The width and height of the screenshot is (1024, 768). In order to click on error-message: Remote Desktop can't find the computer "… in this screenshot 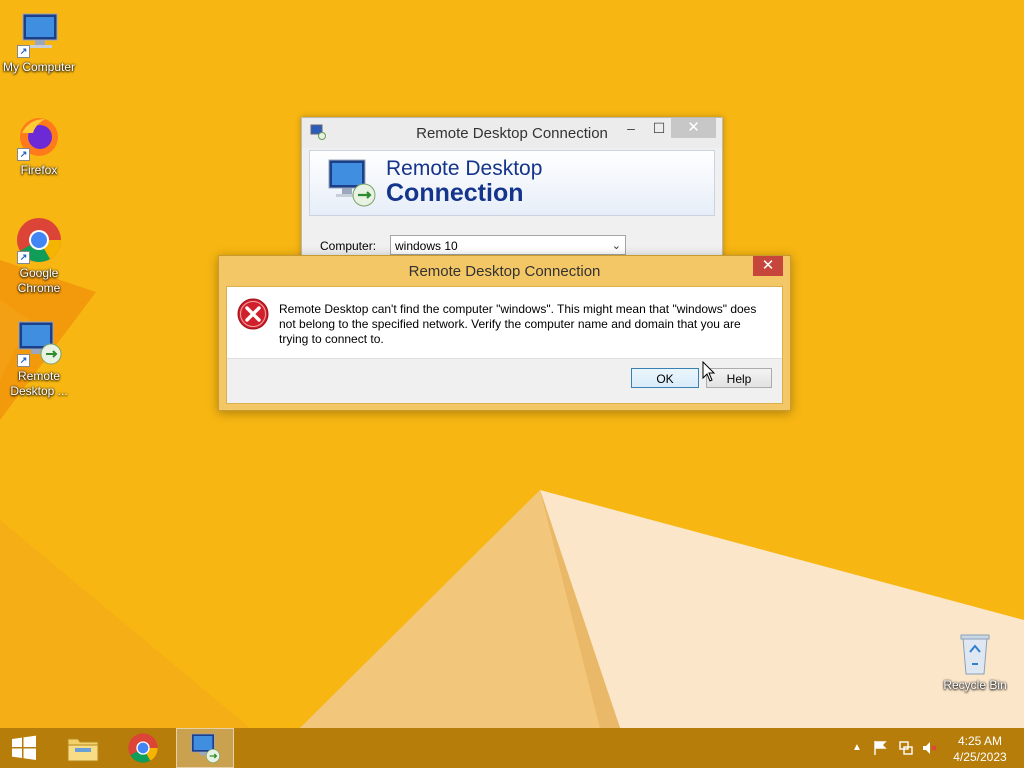, I will do `click(518, 324)`.